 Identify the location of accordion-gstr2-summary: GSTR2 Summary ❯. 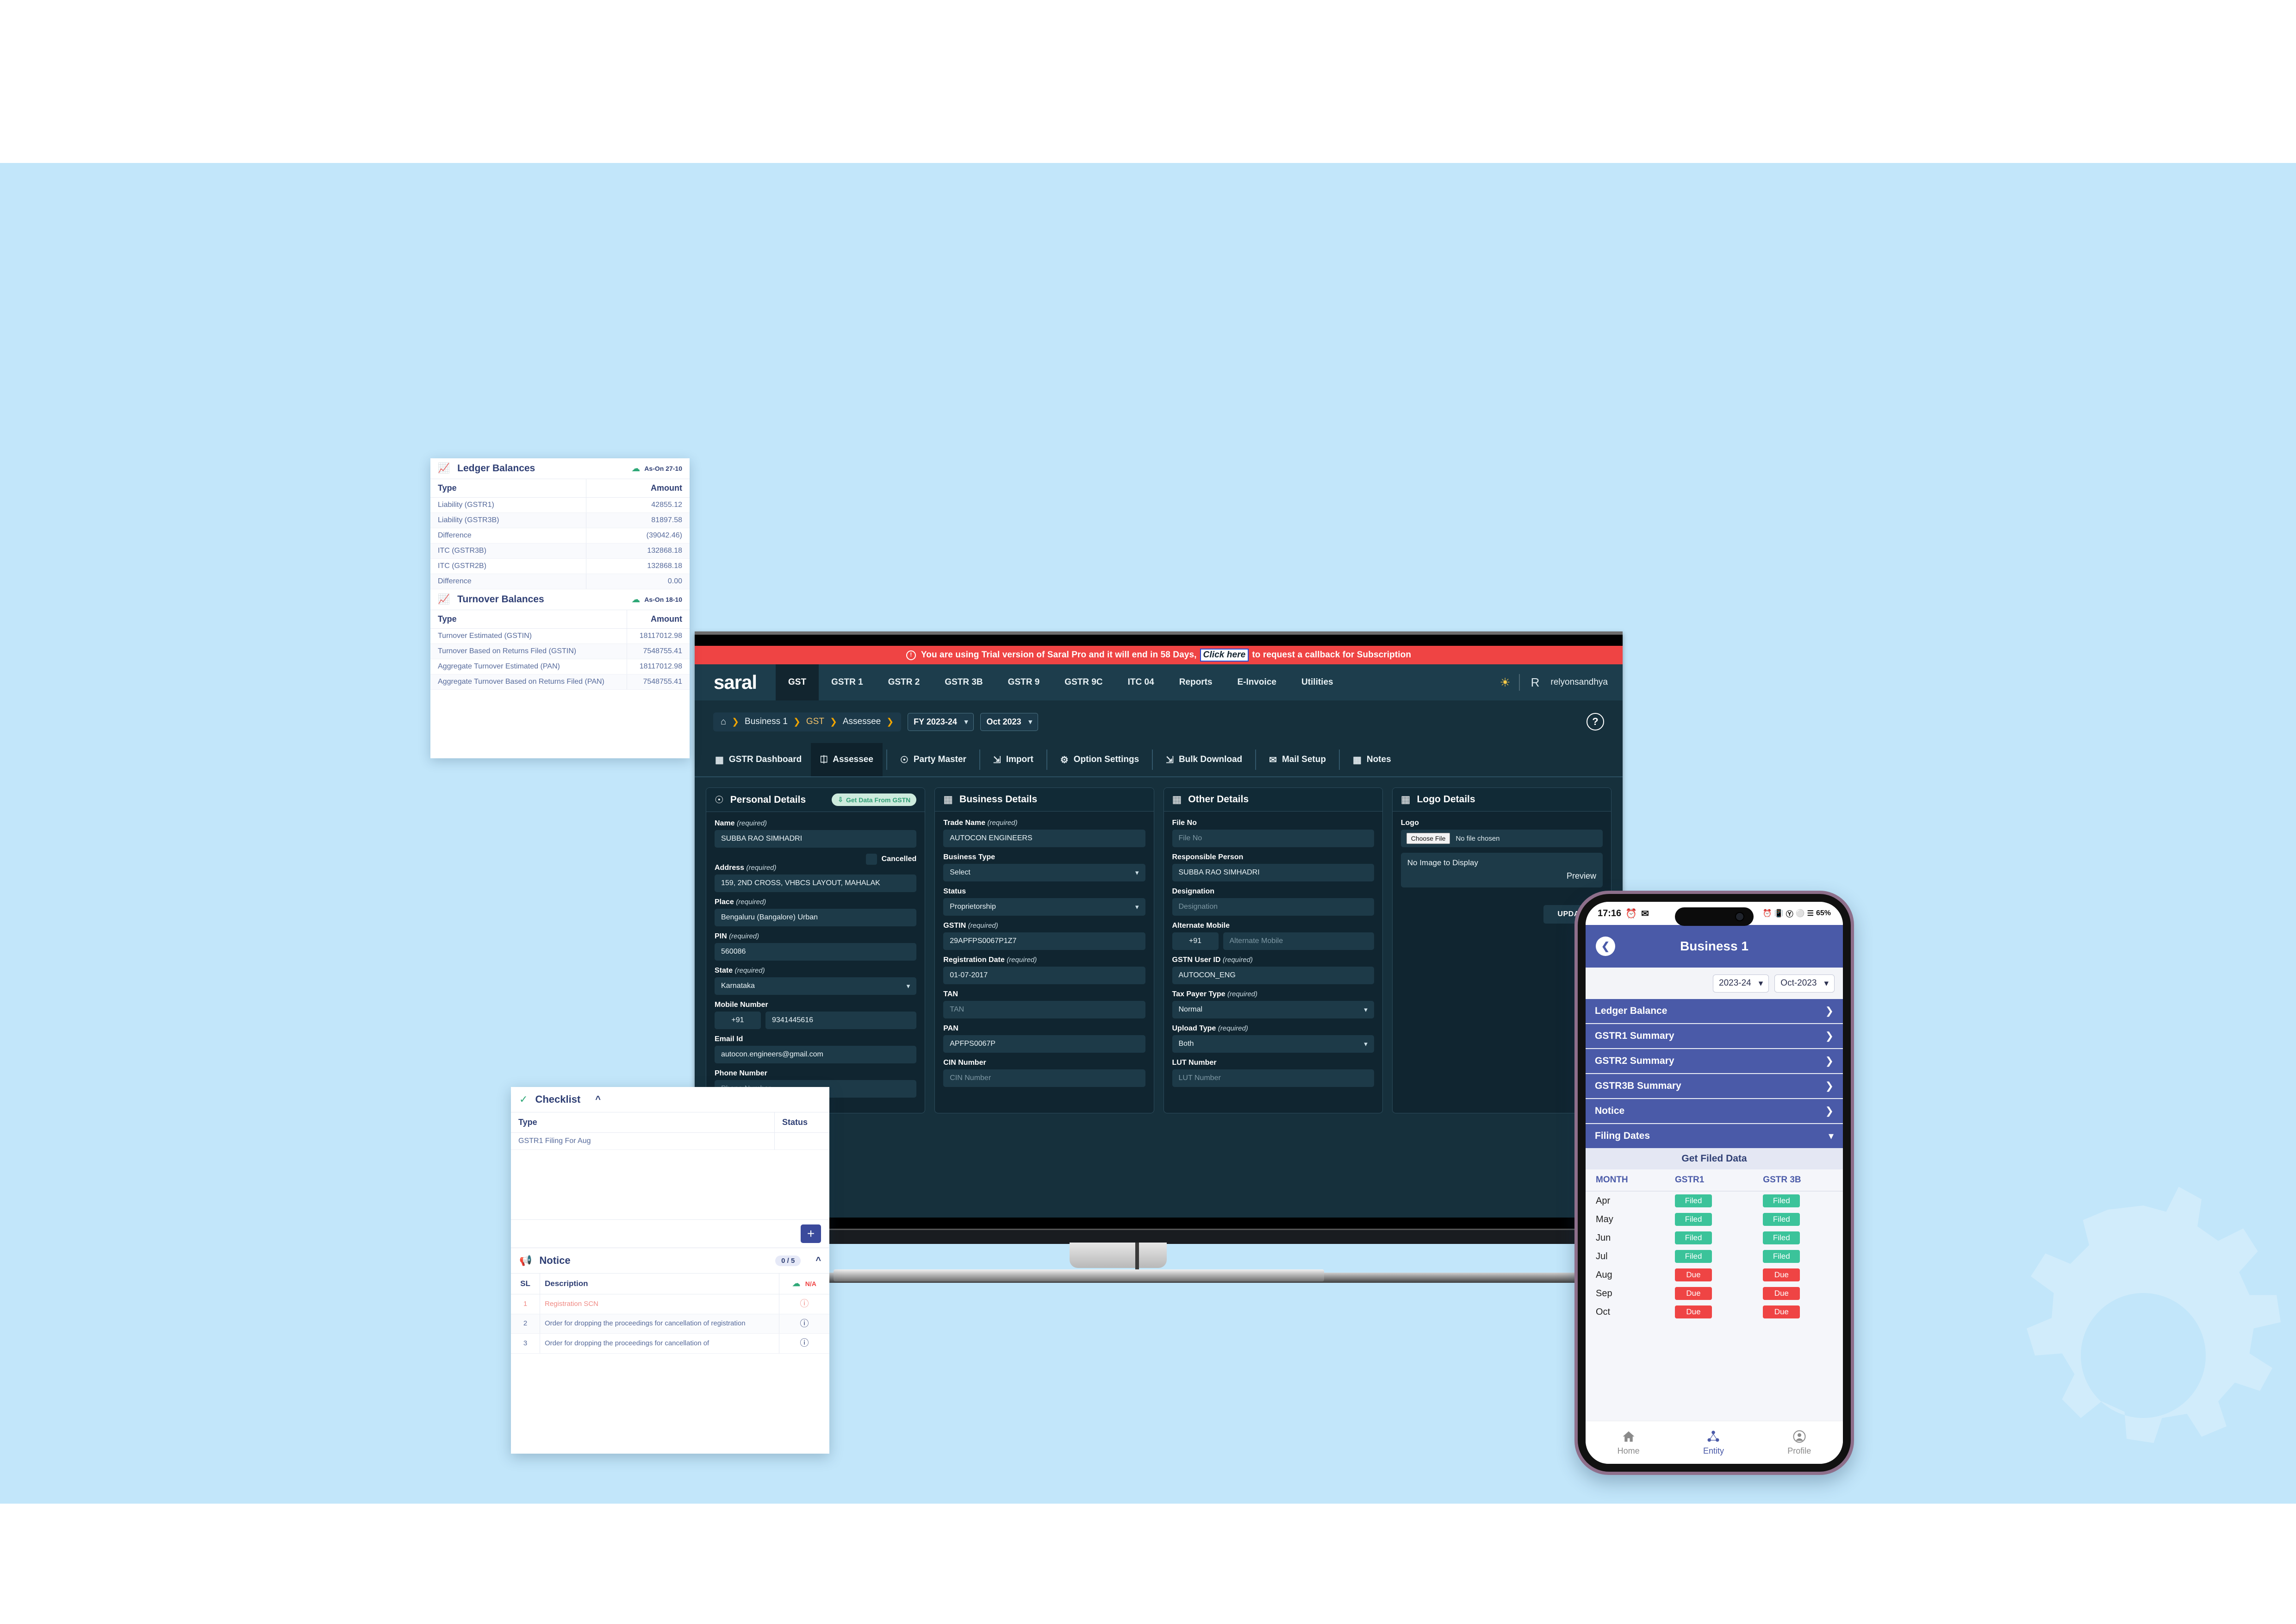
(1714, 1061).